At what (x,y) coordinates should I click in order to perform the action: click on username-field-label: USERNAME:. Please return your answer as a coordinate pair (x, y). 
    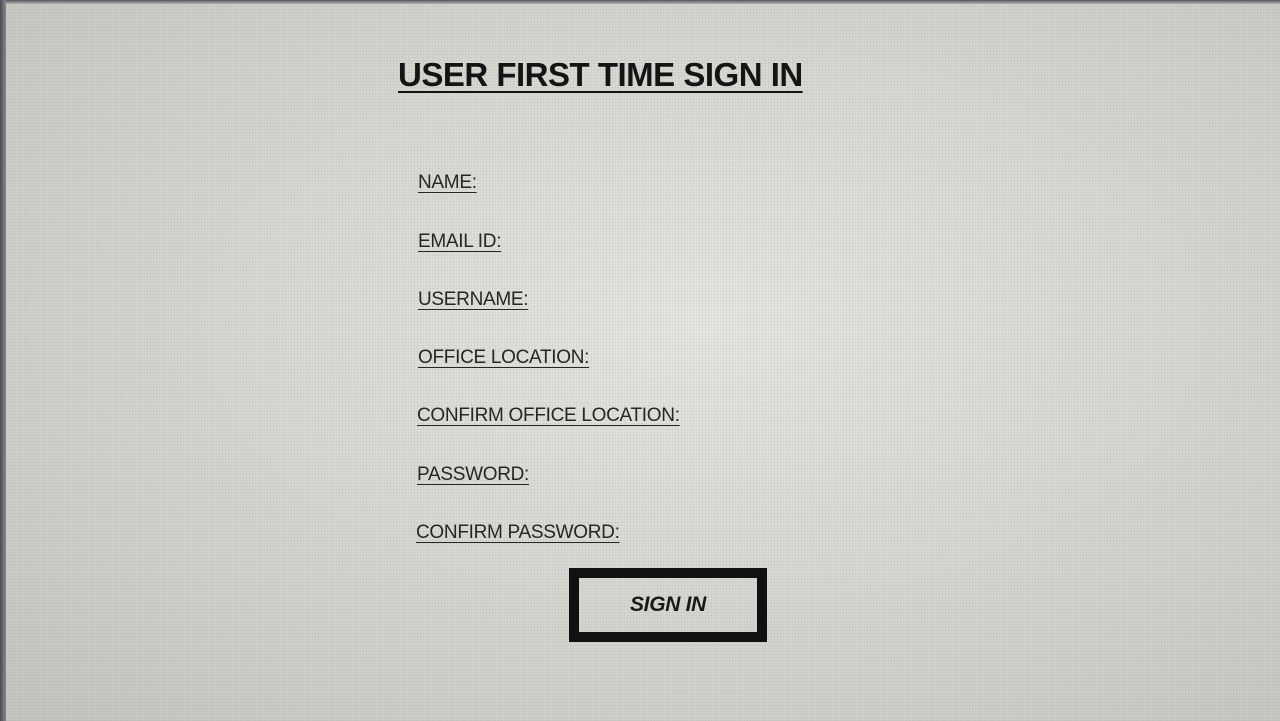
    Looking at the image, I should click on (473, 300).